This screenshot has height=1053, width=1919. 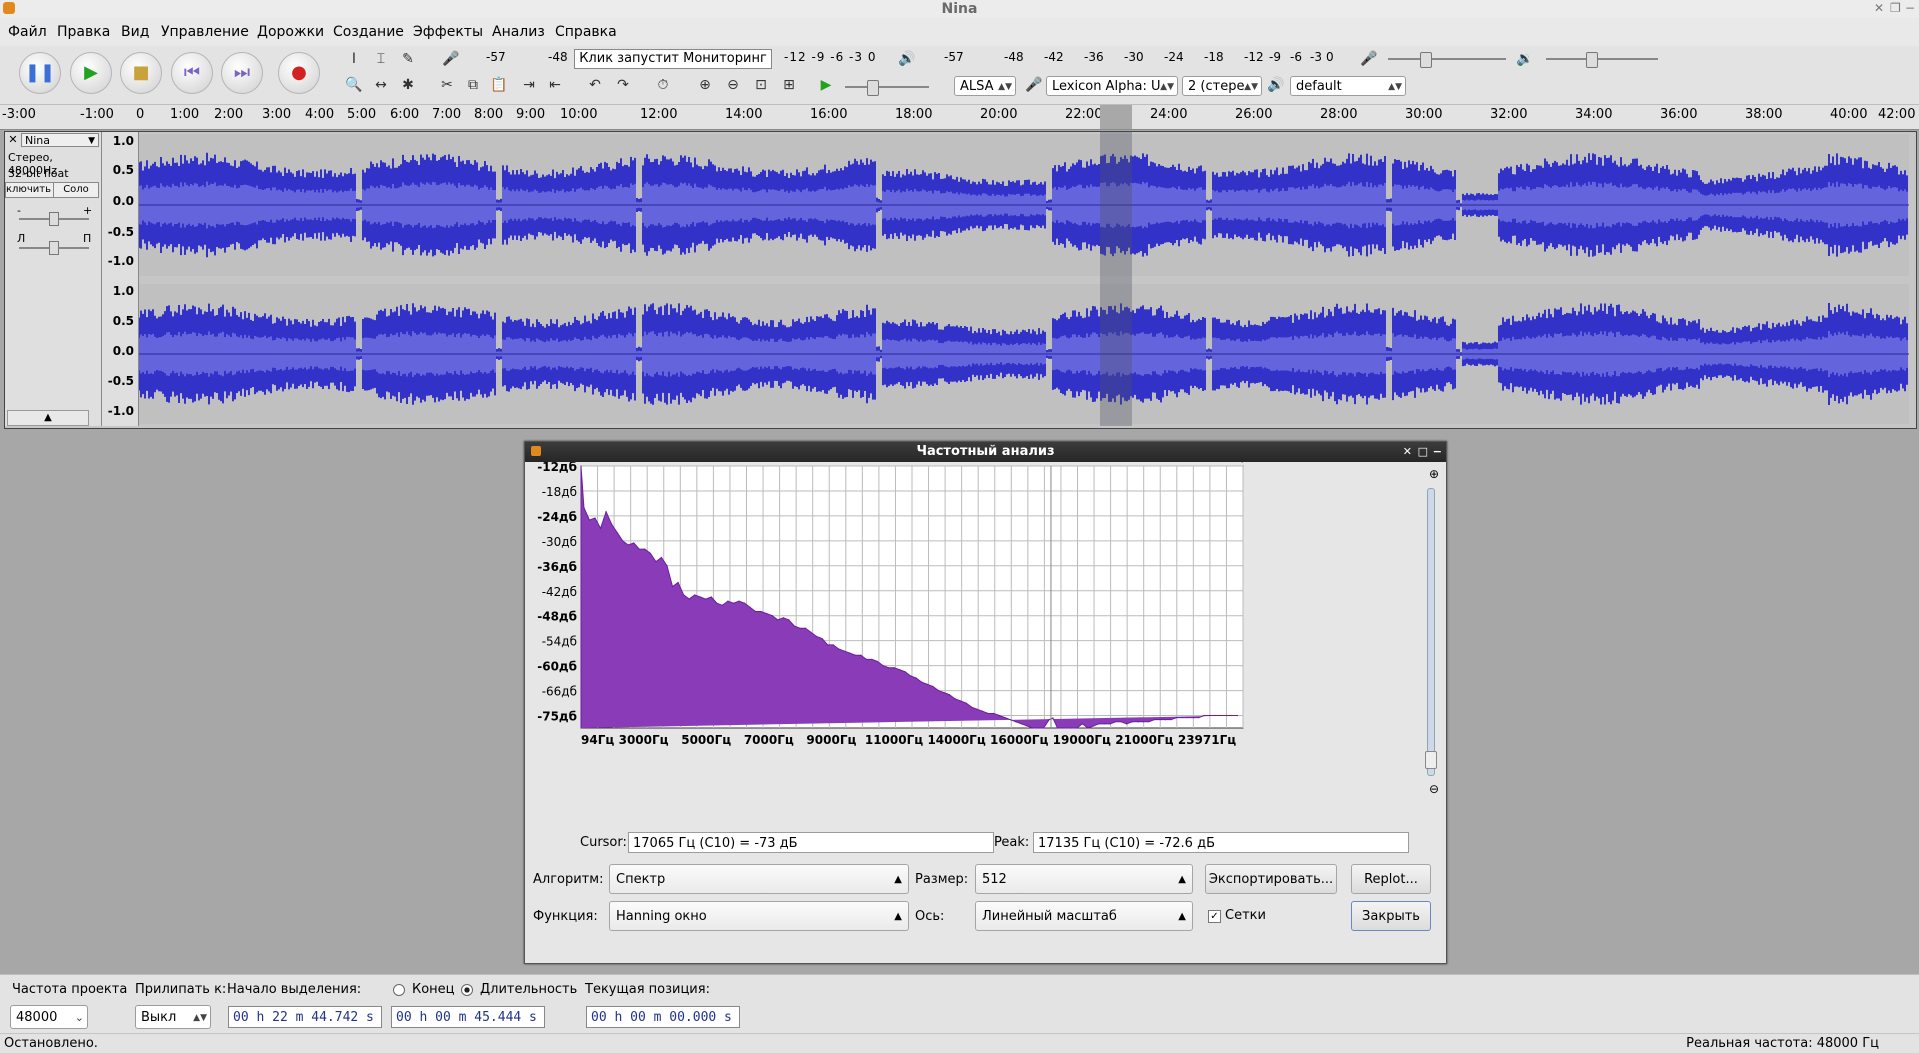 What do you see at coordinates (1879, 8) in the screenshot?
I see `close-window-icon: ✕` at bounding box center [1879, 8].